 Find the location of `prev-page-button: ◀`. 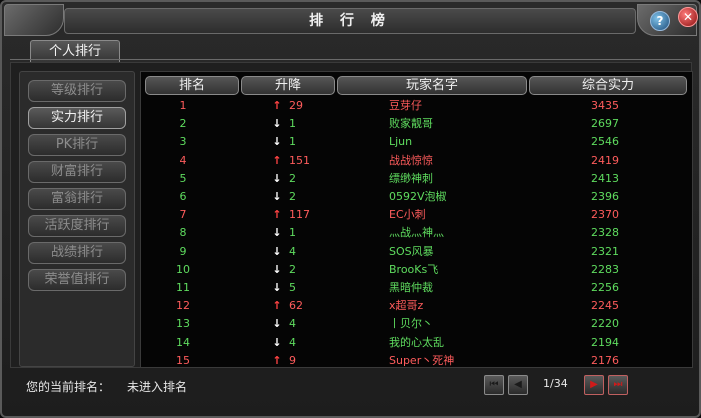

prev-page-button: ◀ is located at coordinates (518, 385).